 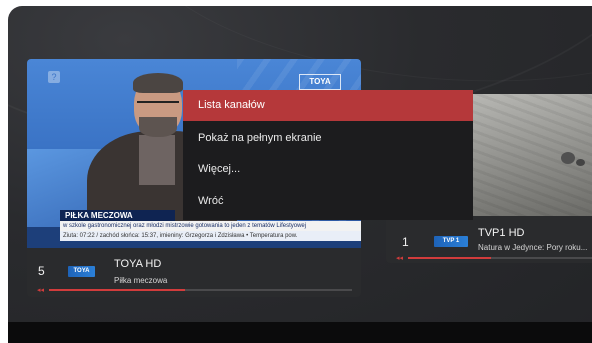 I want to click on lower-third-title: PIŁKA MECZOWA, so click(x=117, y=215).